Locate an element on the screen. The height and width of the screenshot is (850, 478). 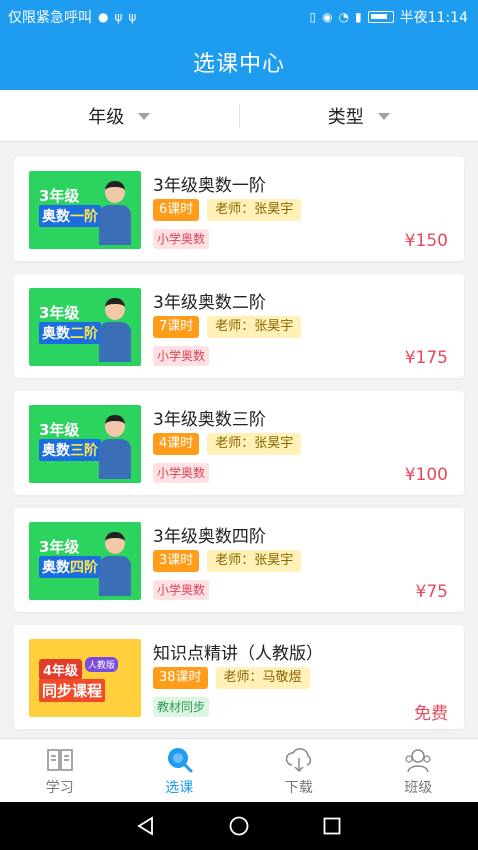
course-price: ¥150 is located at coordinates (426, 241).